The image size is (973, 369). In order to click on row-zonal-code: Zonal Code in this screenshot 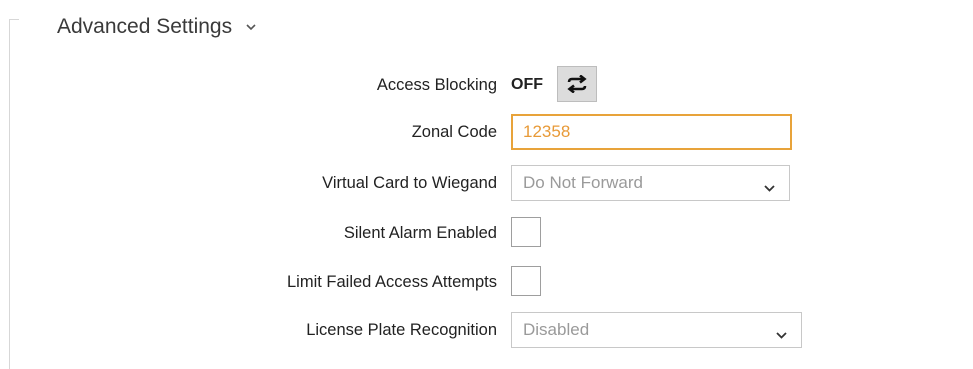, I will do `click(486, 132)`.